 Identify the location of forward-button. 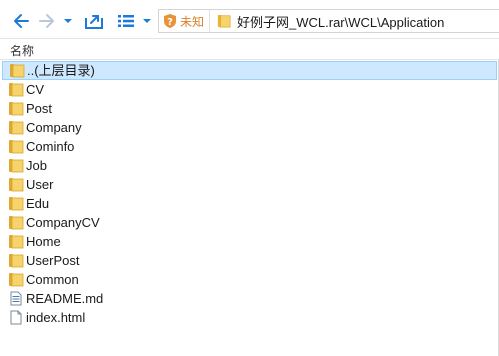
(47, 21).